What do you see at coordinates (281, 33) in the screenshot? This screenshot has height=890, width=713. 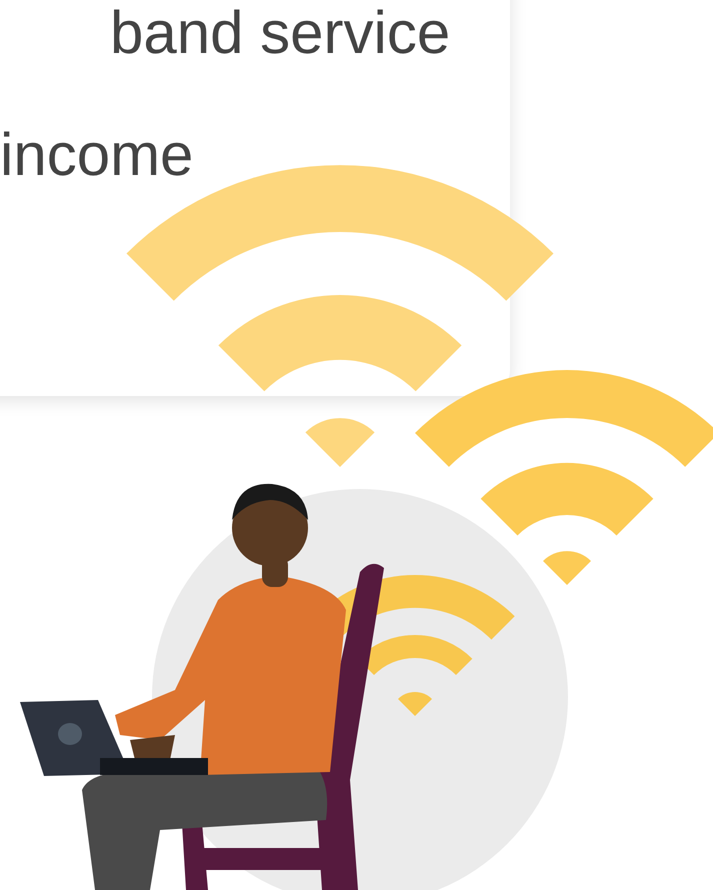 I see `card-text: band service` at bounding box center [281, 33].